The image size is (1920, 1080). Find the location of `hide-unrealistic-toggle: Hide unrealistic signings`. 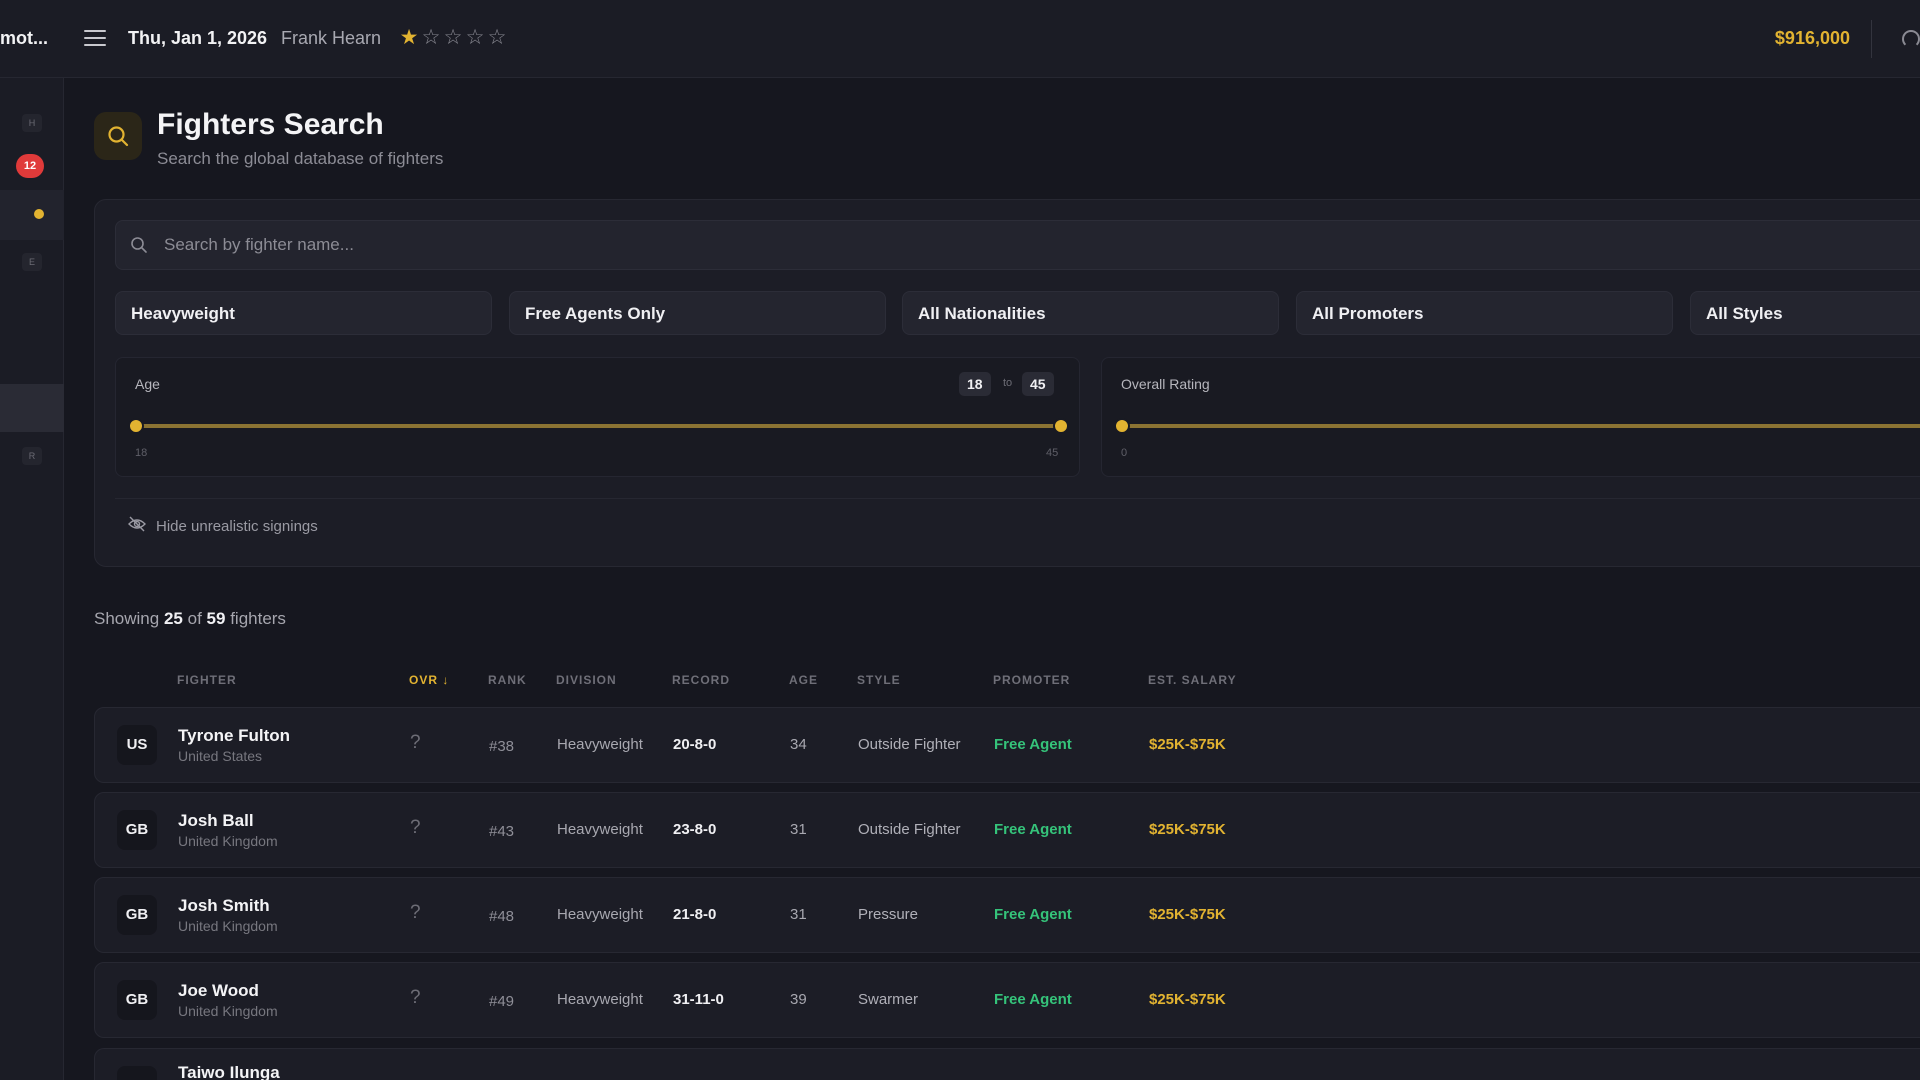

hide-unrealistic-toggle: Hide unrealistic signings is located at coordinates (223, 526).